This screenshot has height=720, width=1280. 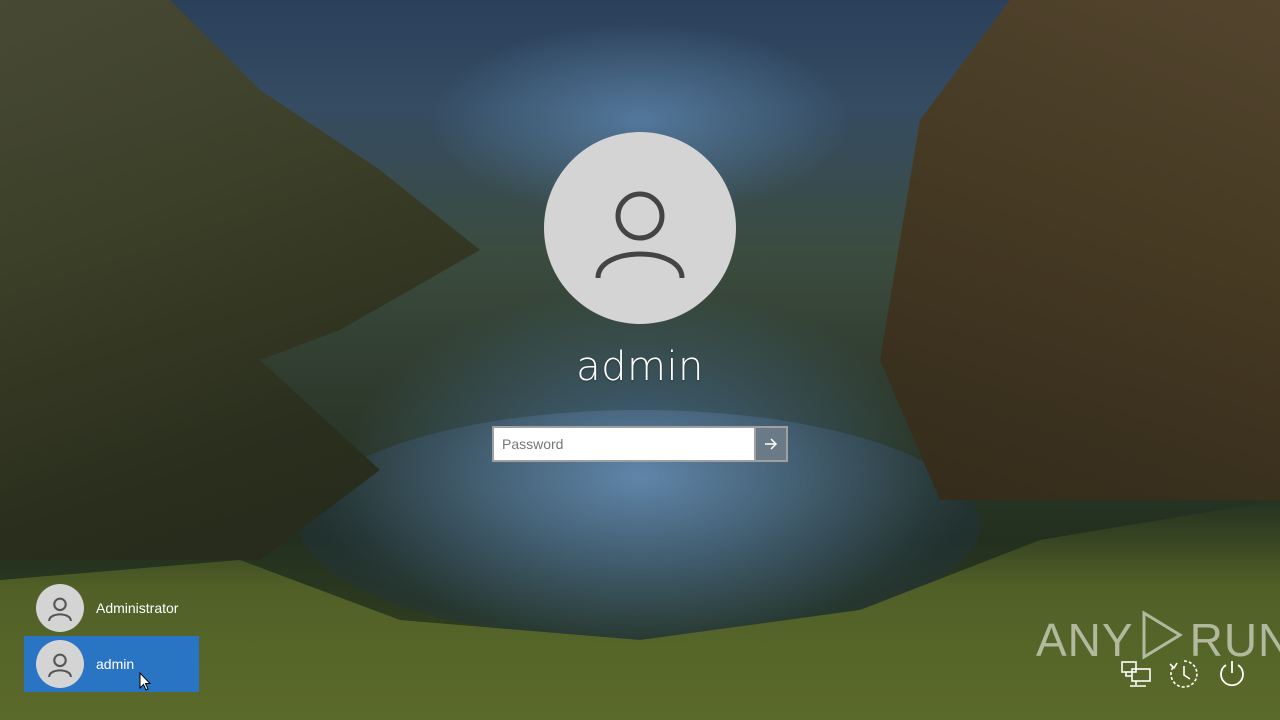 What do you see at coordinates (137, 608) in the screenshot?
I see `user-label: Administrator` at bounding box center [137, 608].